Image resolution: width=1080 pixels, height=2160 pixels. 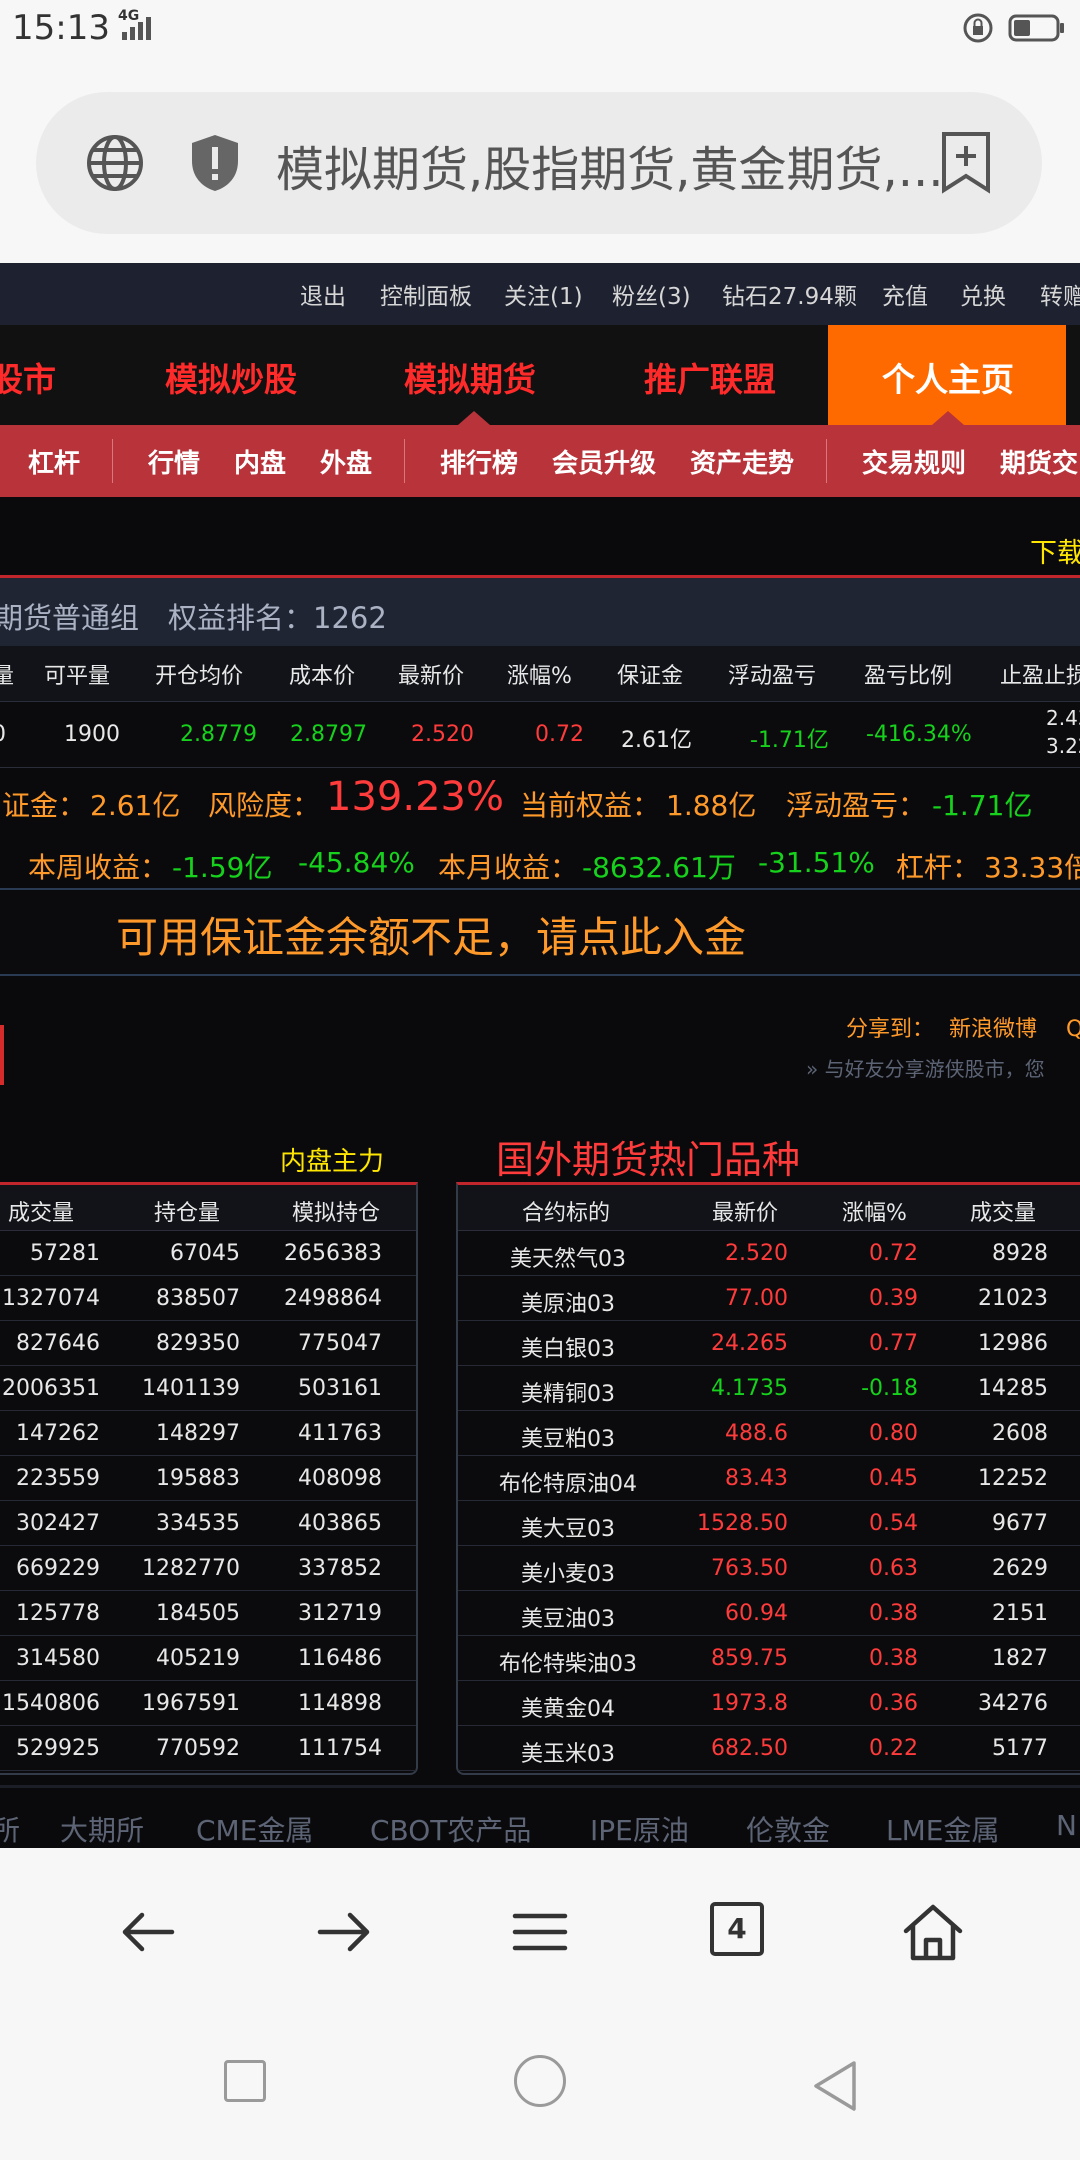 What do you see at coordinates (568, 1527) in the screenshot?
I see `contract-name: 美大豆03` at bounding box center [568, 1527].